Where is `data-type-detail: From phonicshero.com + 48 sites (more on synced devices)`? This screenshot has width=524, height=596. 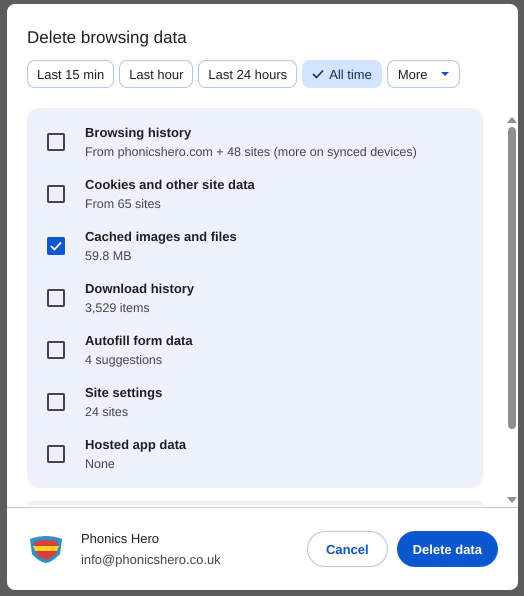 data-type-detail: From phonicshero.com + 48 sites (more on synced devices) is located at coordinates (251, 152).